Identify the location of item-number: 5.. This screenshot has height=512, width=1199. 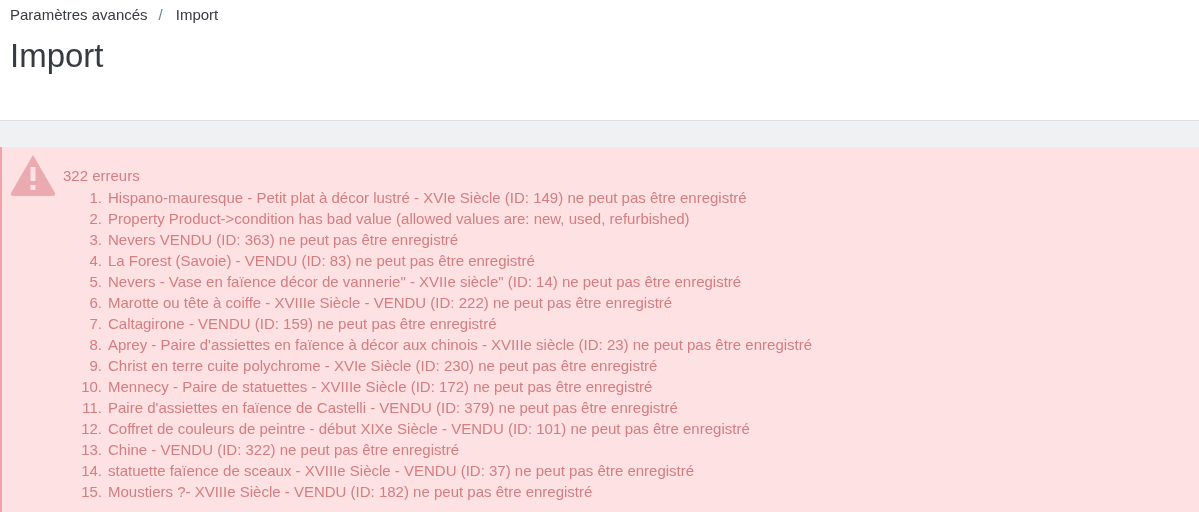
(95, 282).